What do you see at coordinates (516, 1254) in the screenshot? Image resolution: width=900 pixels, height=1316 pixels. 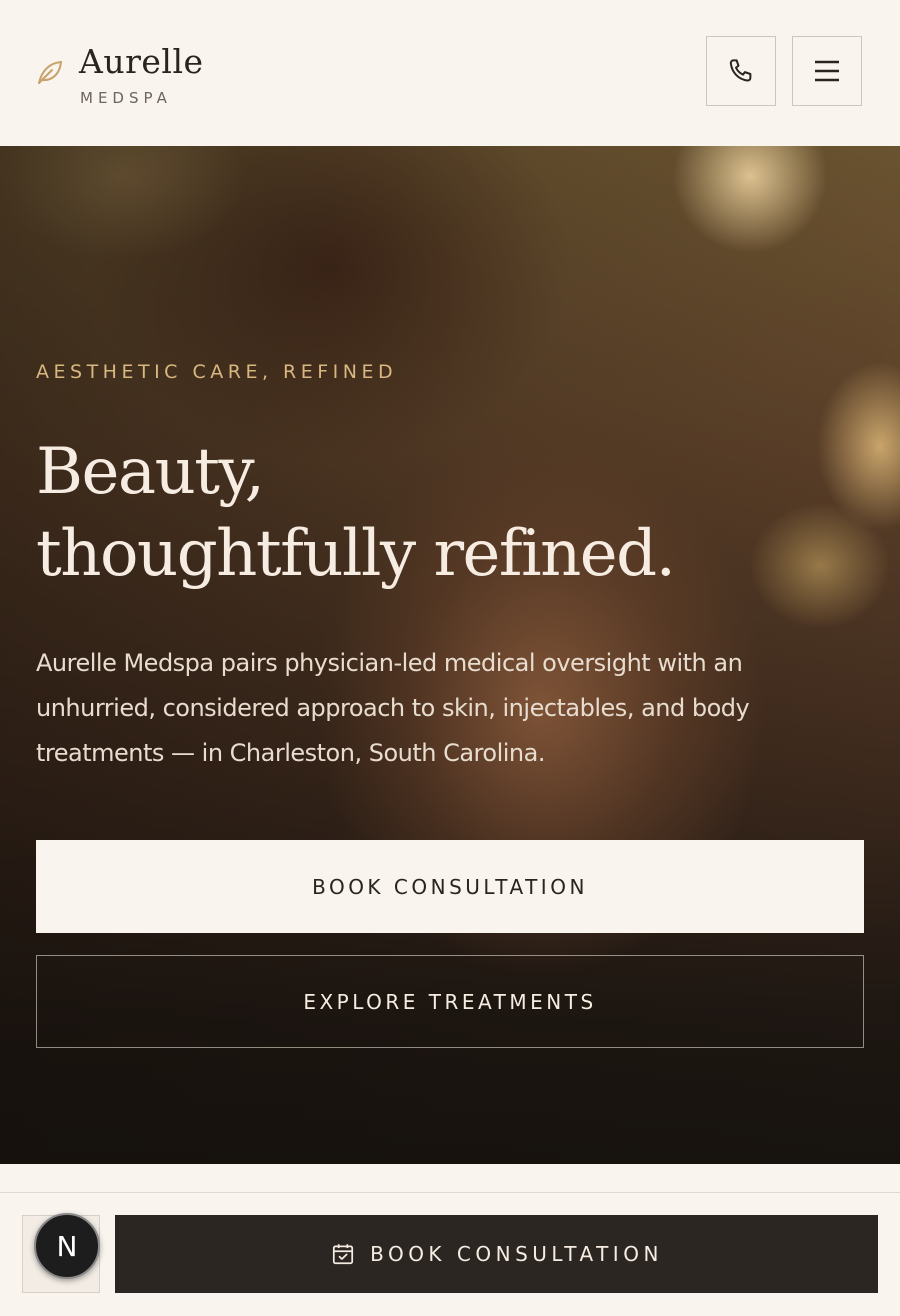 I see `sticky-book-consultation-label: BOOK CONSULTATION` at bounding box center [516, 1254].